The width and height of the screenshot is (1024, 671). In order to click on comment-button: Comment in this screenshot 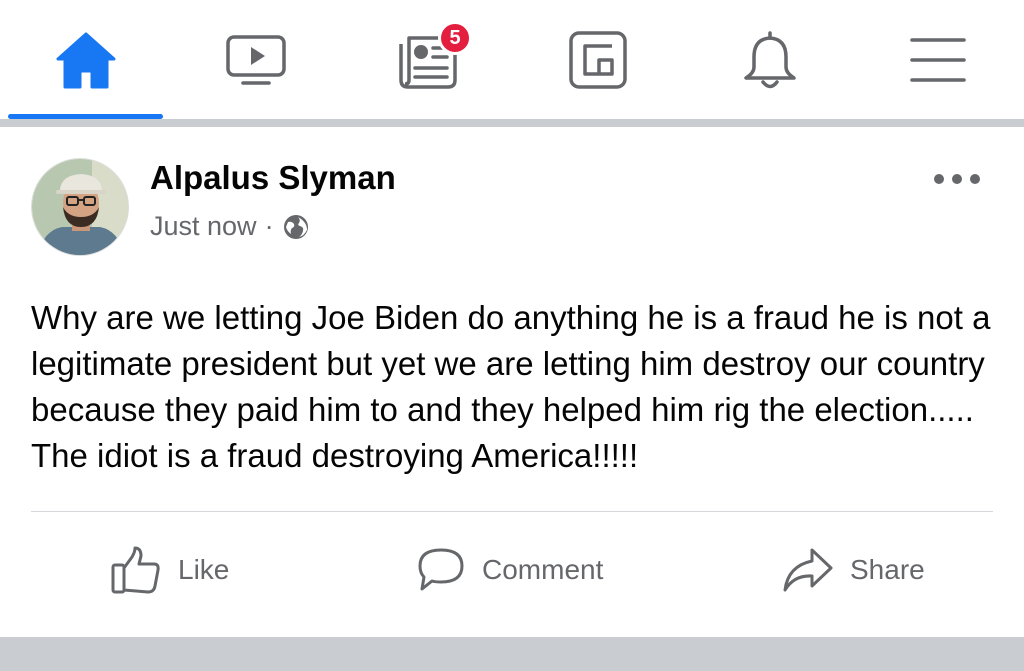, I will do `click(509, 569)`.